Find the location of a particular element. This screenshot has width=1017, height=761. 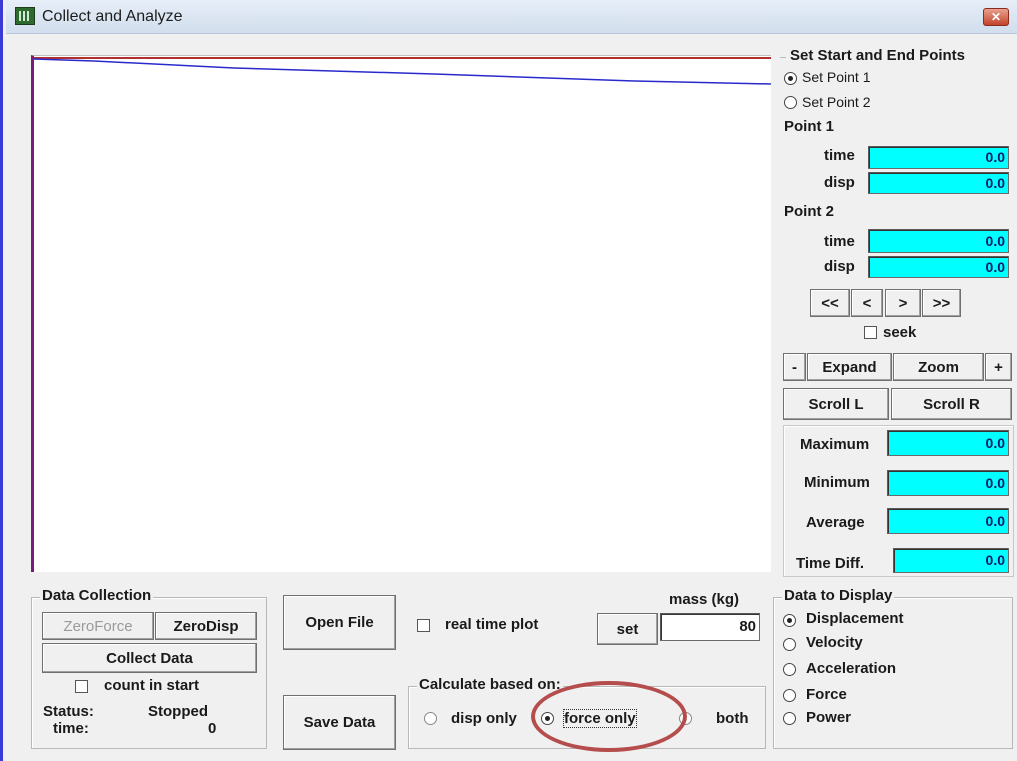

point-2-time-field: 0.0 is located at coordinates (938, 241).